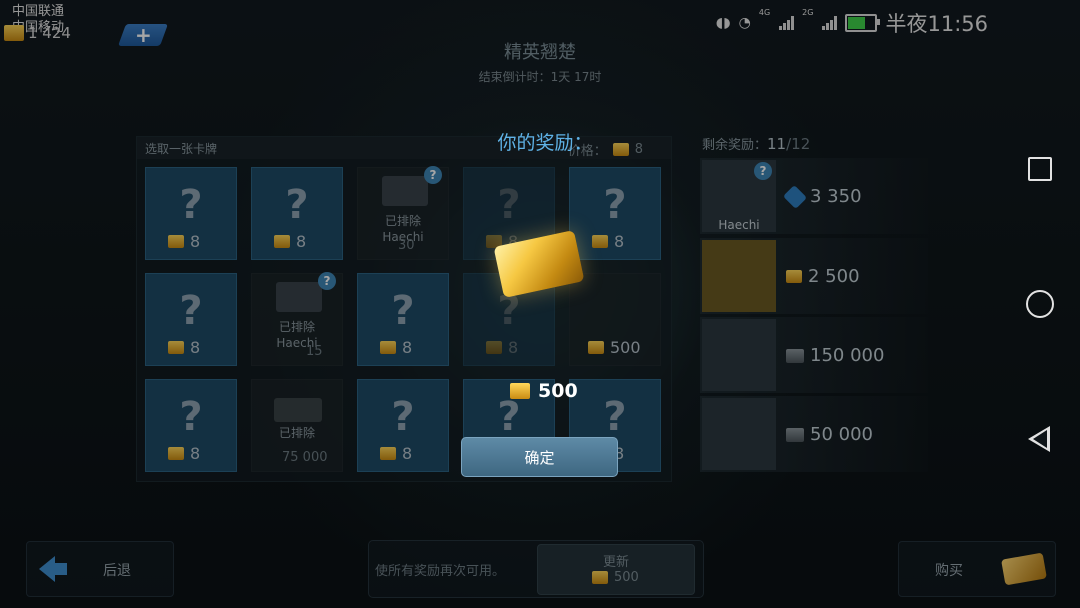 This screenshot has height=608, width=1080. I want to click on reward-amount-value: 500, so click(558, 391).